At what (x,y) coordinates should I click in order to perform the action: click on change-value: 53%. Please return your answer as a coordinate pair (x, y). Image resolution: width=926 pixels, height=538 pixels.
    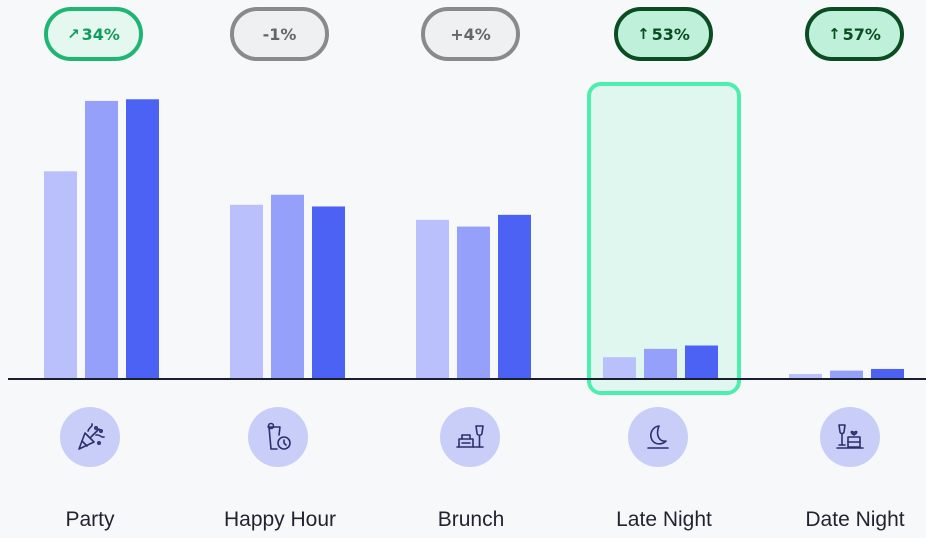
    Looking at the image, I should click on (670, 34).